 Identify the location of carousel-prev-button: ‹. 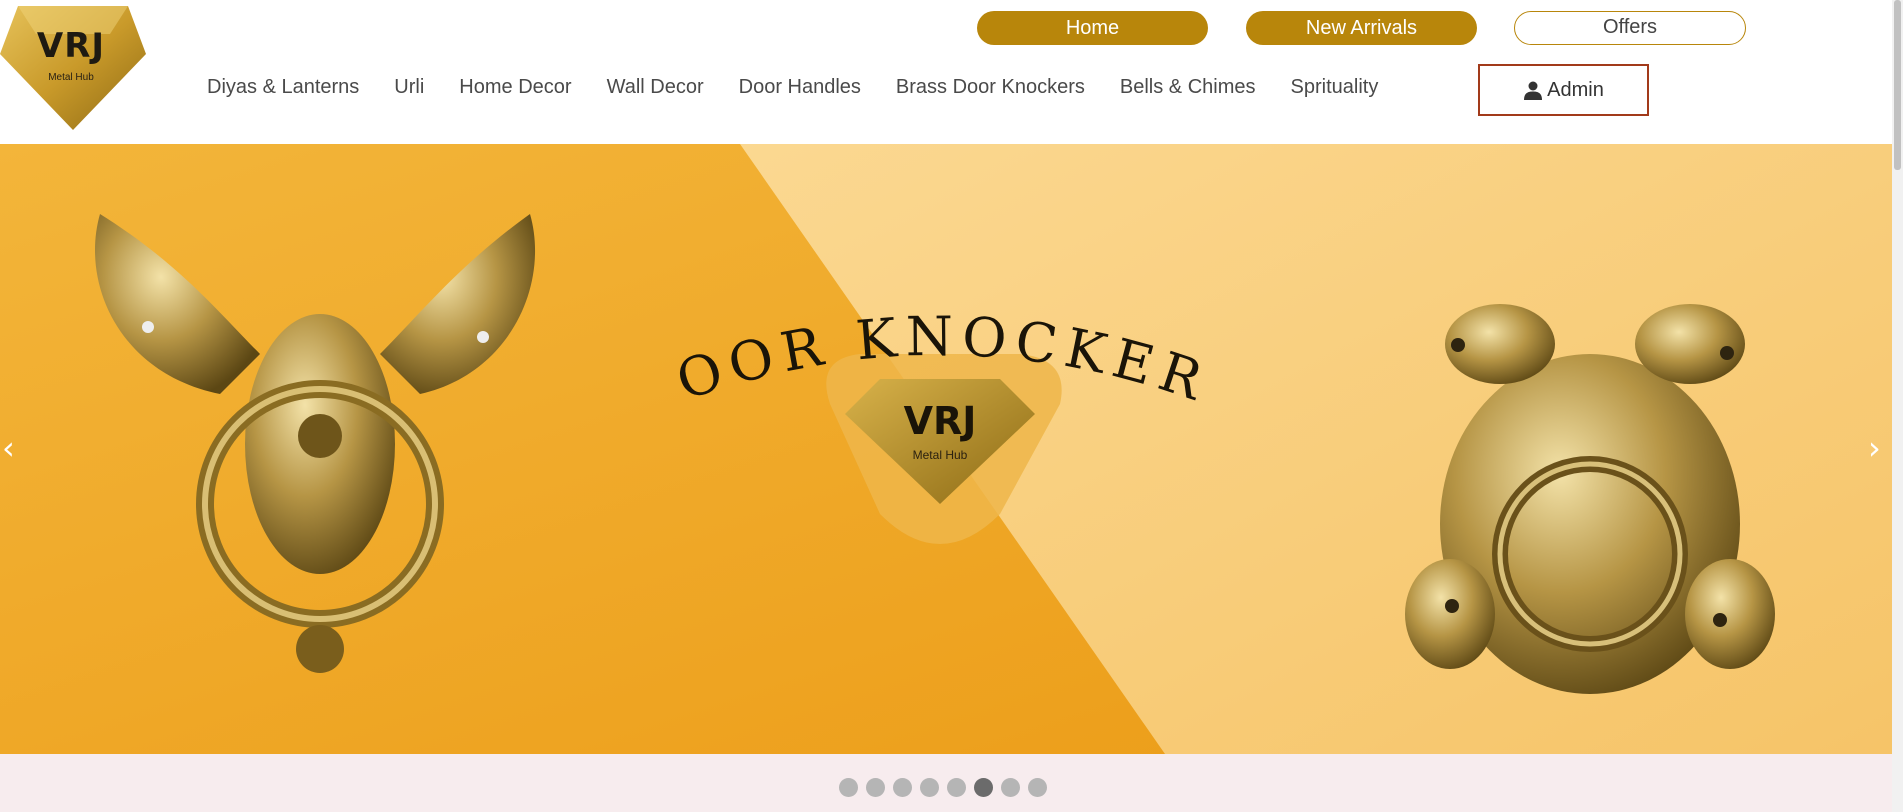
(8, 448).